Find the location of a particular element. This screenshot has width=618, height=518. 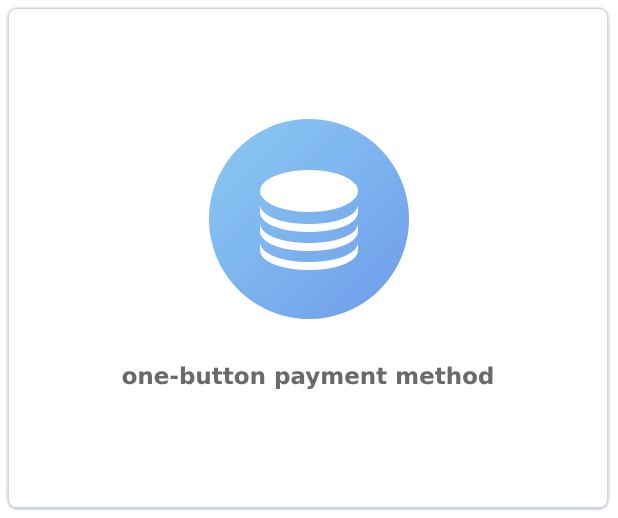

payment-icon-badge is located at coordinates (309, 219).